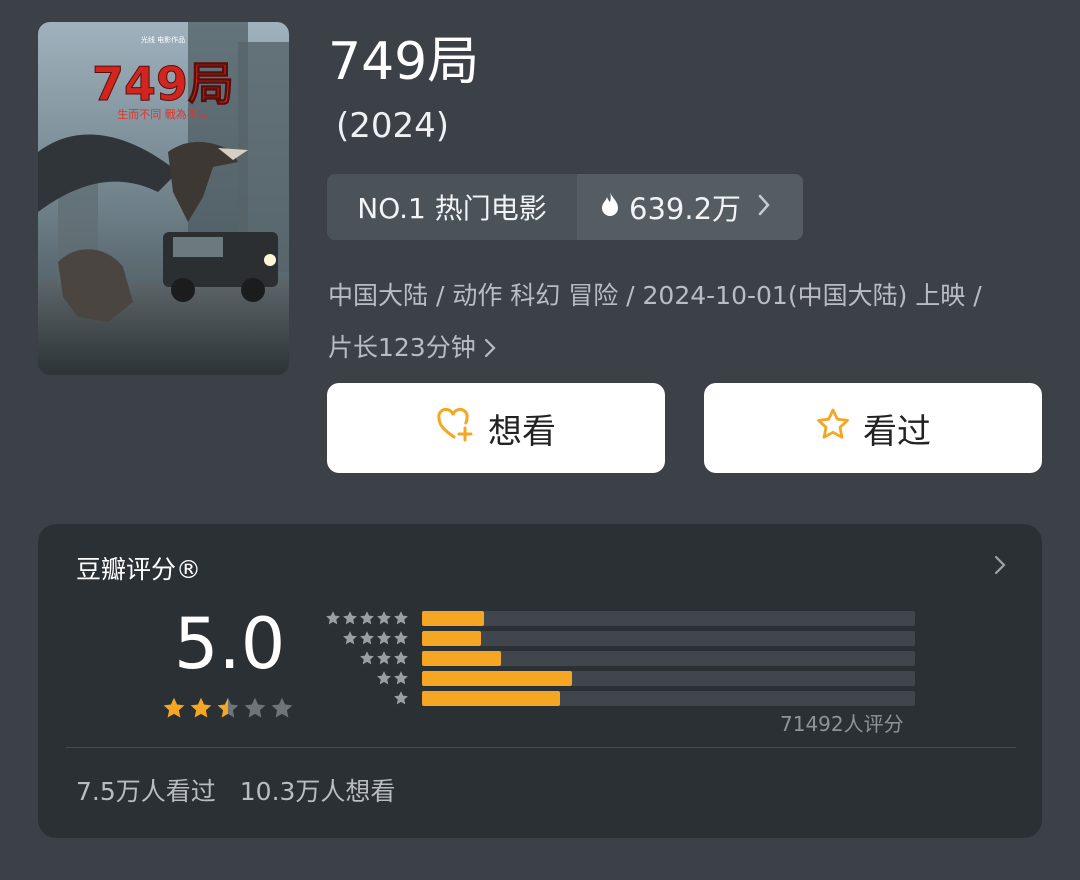 Image resolution: width=1080 pixels, height=880 pixels. Describe the element at coordinates (842, 724) in the screenshot. I see `vote-count: 71492人评分` at that location.